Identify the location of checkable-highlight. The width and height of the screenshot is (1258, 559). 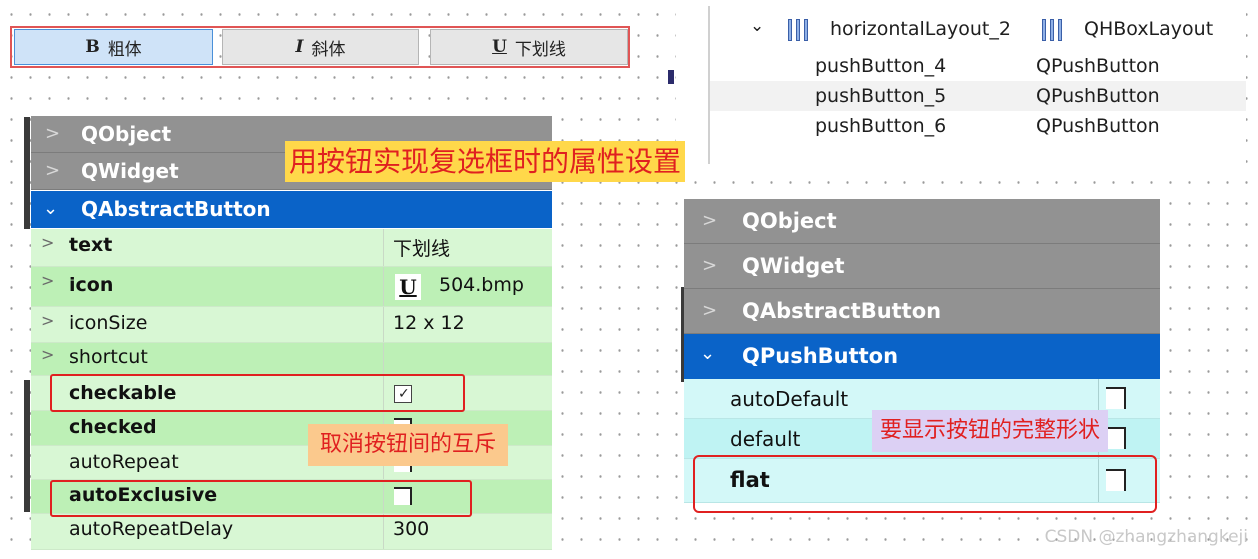
(257, 393).